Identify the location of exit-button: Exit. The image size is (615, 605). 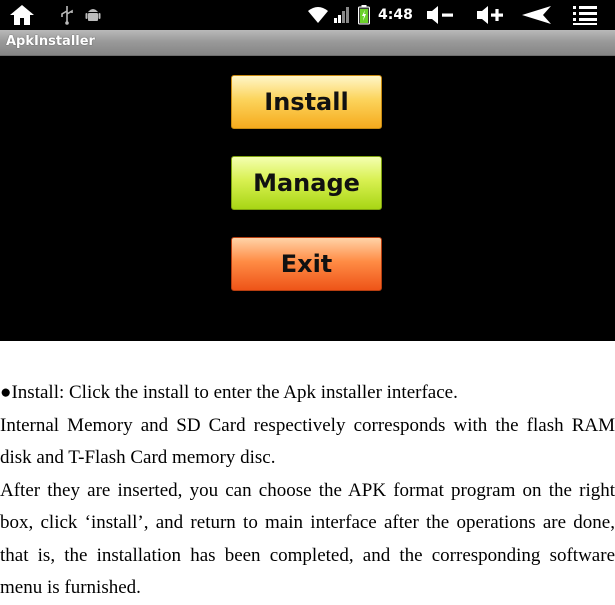
(306, 264).